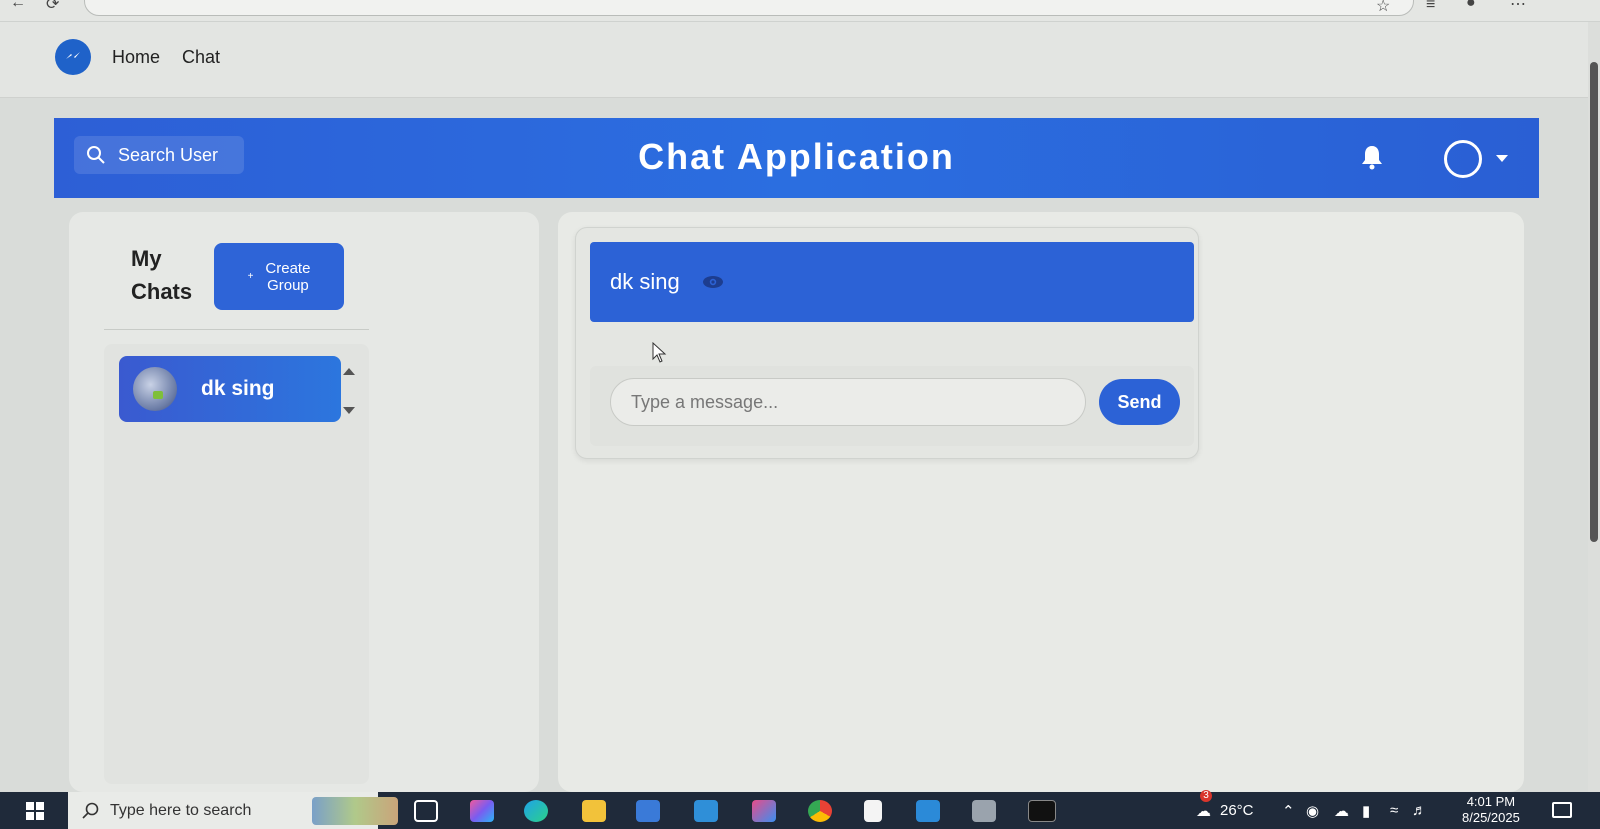 This screenshot has height=829, width=1600. Describe the element at coordinates (820, 811) in the screenshot. I see `chrome-icon` at that location.